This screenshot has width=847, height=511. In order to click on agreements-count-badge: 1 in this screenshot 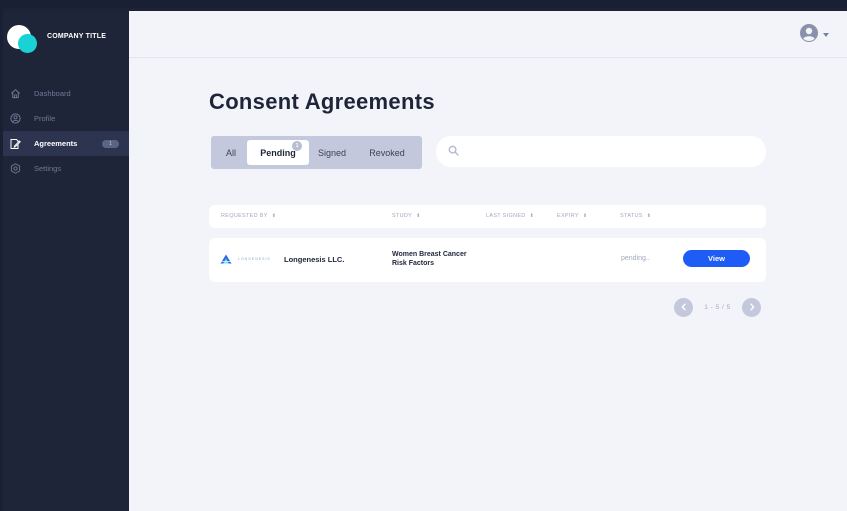, I will do `click(110, 144)`.